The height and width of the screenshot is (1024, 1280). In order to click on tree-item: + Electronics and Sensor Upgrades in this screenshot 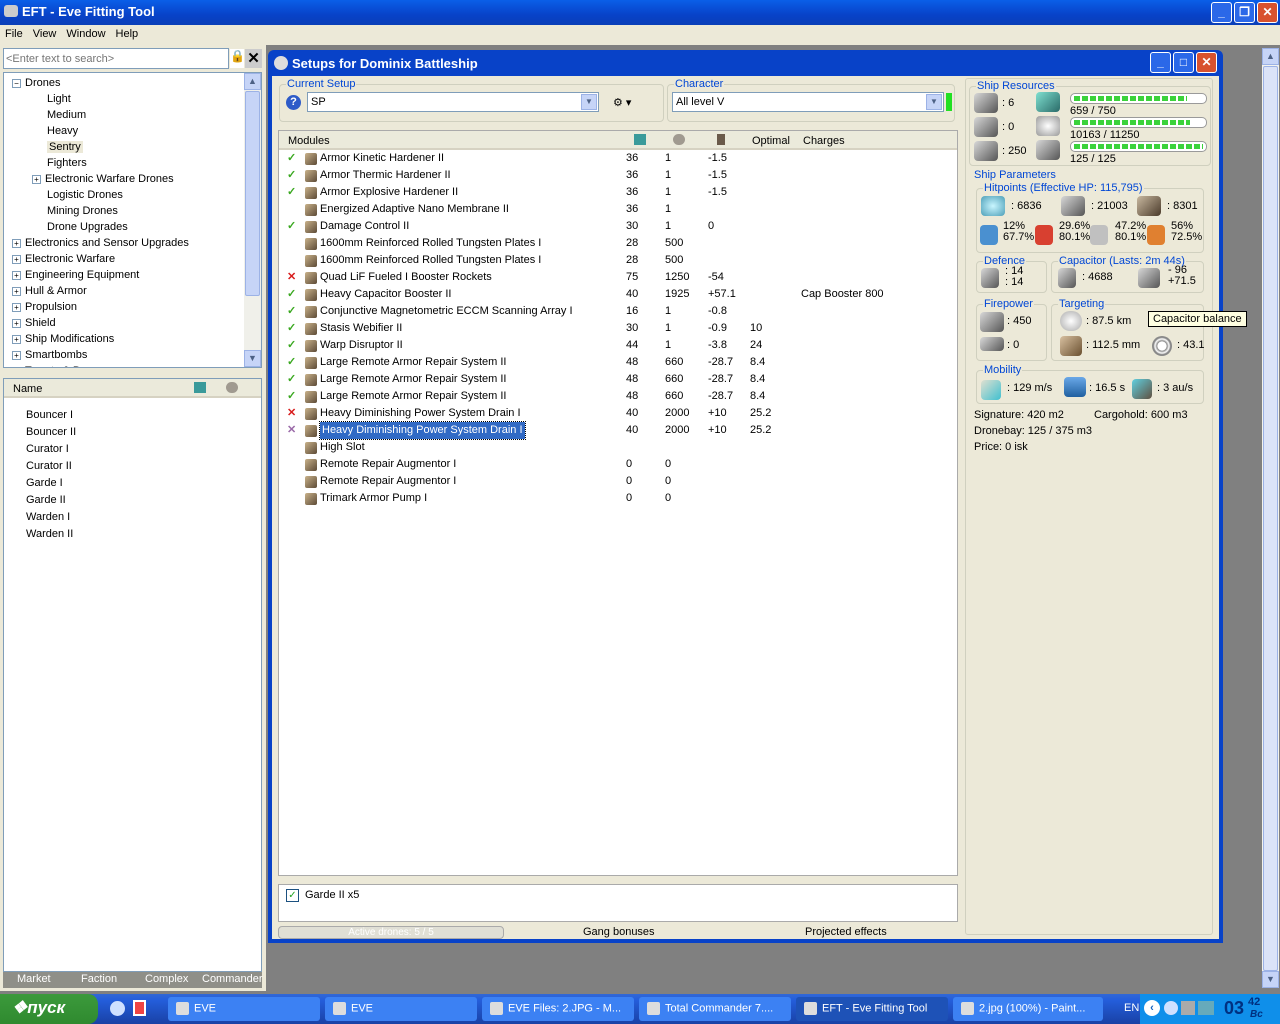, I will do `click(100, 243)`.